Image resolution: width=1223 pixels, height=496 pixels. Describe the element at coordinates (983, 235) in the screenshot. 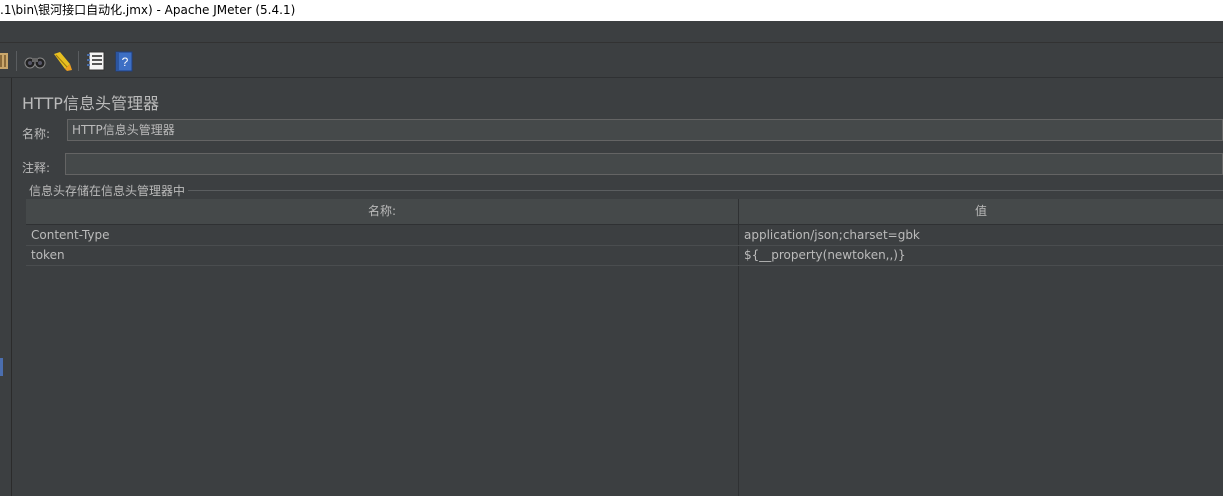

I see `header-value-cell: application/json;charset=gbk` at that location.